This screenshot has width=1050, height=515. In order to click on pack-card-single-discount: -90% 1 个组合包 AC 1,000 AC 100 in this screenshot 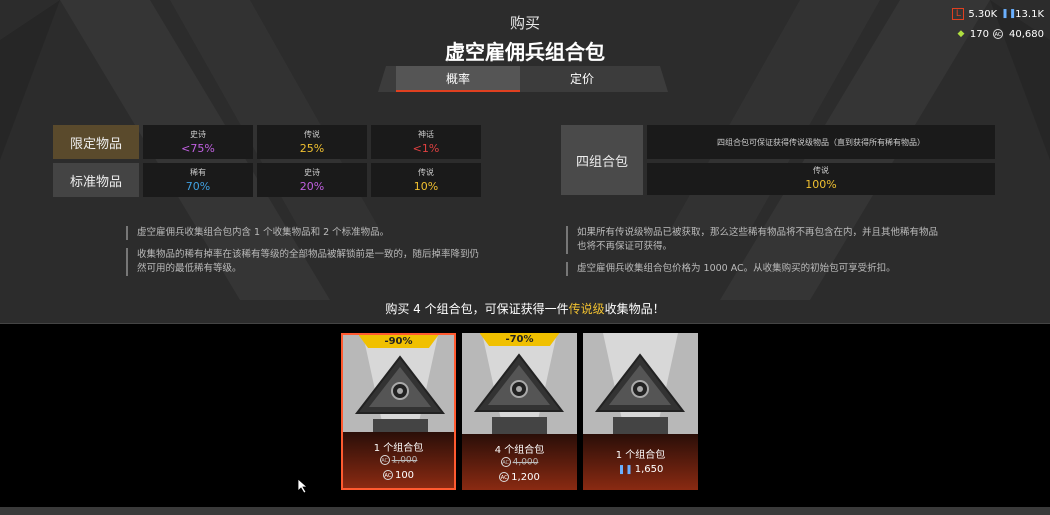, I will do `click(398, 411)`.